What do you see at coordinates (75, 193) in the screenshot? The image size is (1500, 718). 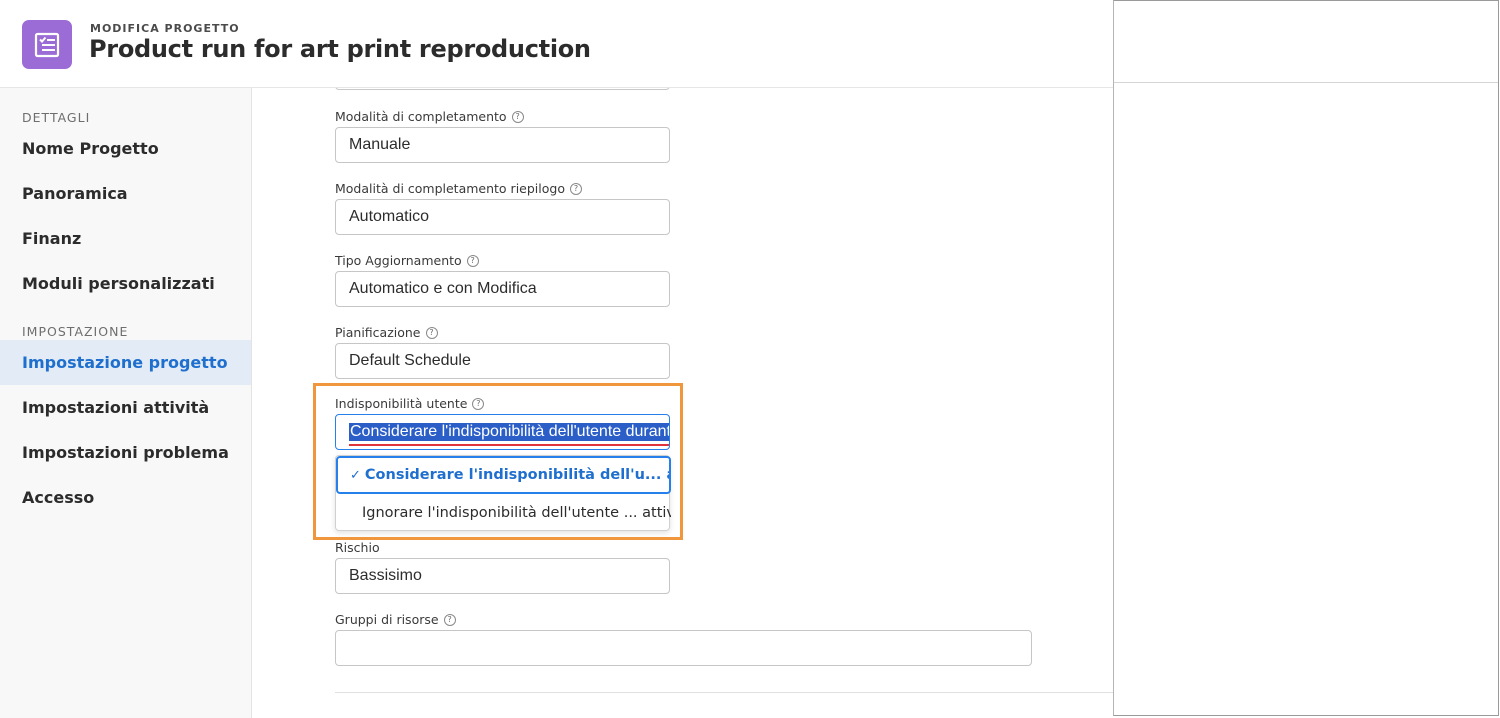 I see `sidebar-item-label: Panoramica` at bounding box center [75, 193].